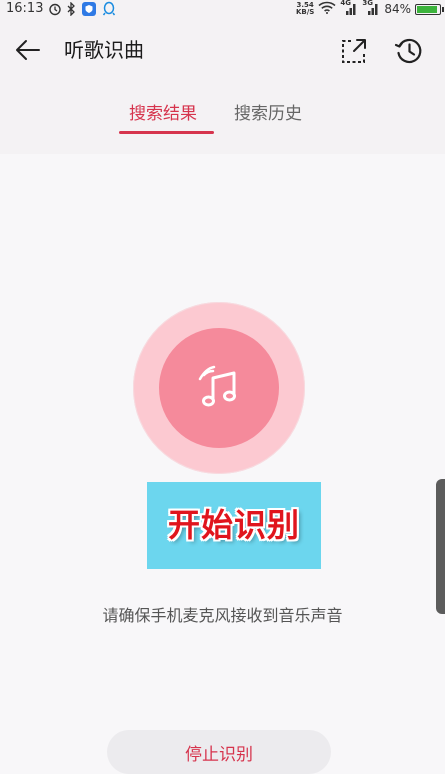  Describe the element at coordinates (268, 114) in the screenshot. I see `tab-search-history: 搜索历史` at that location.